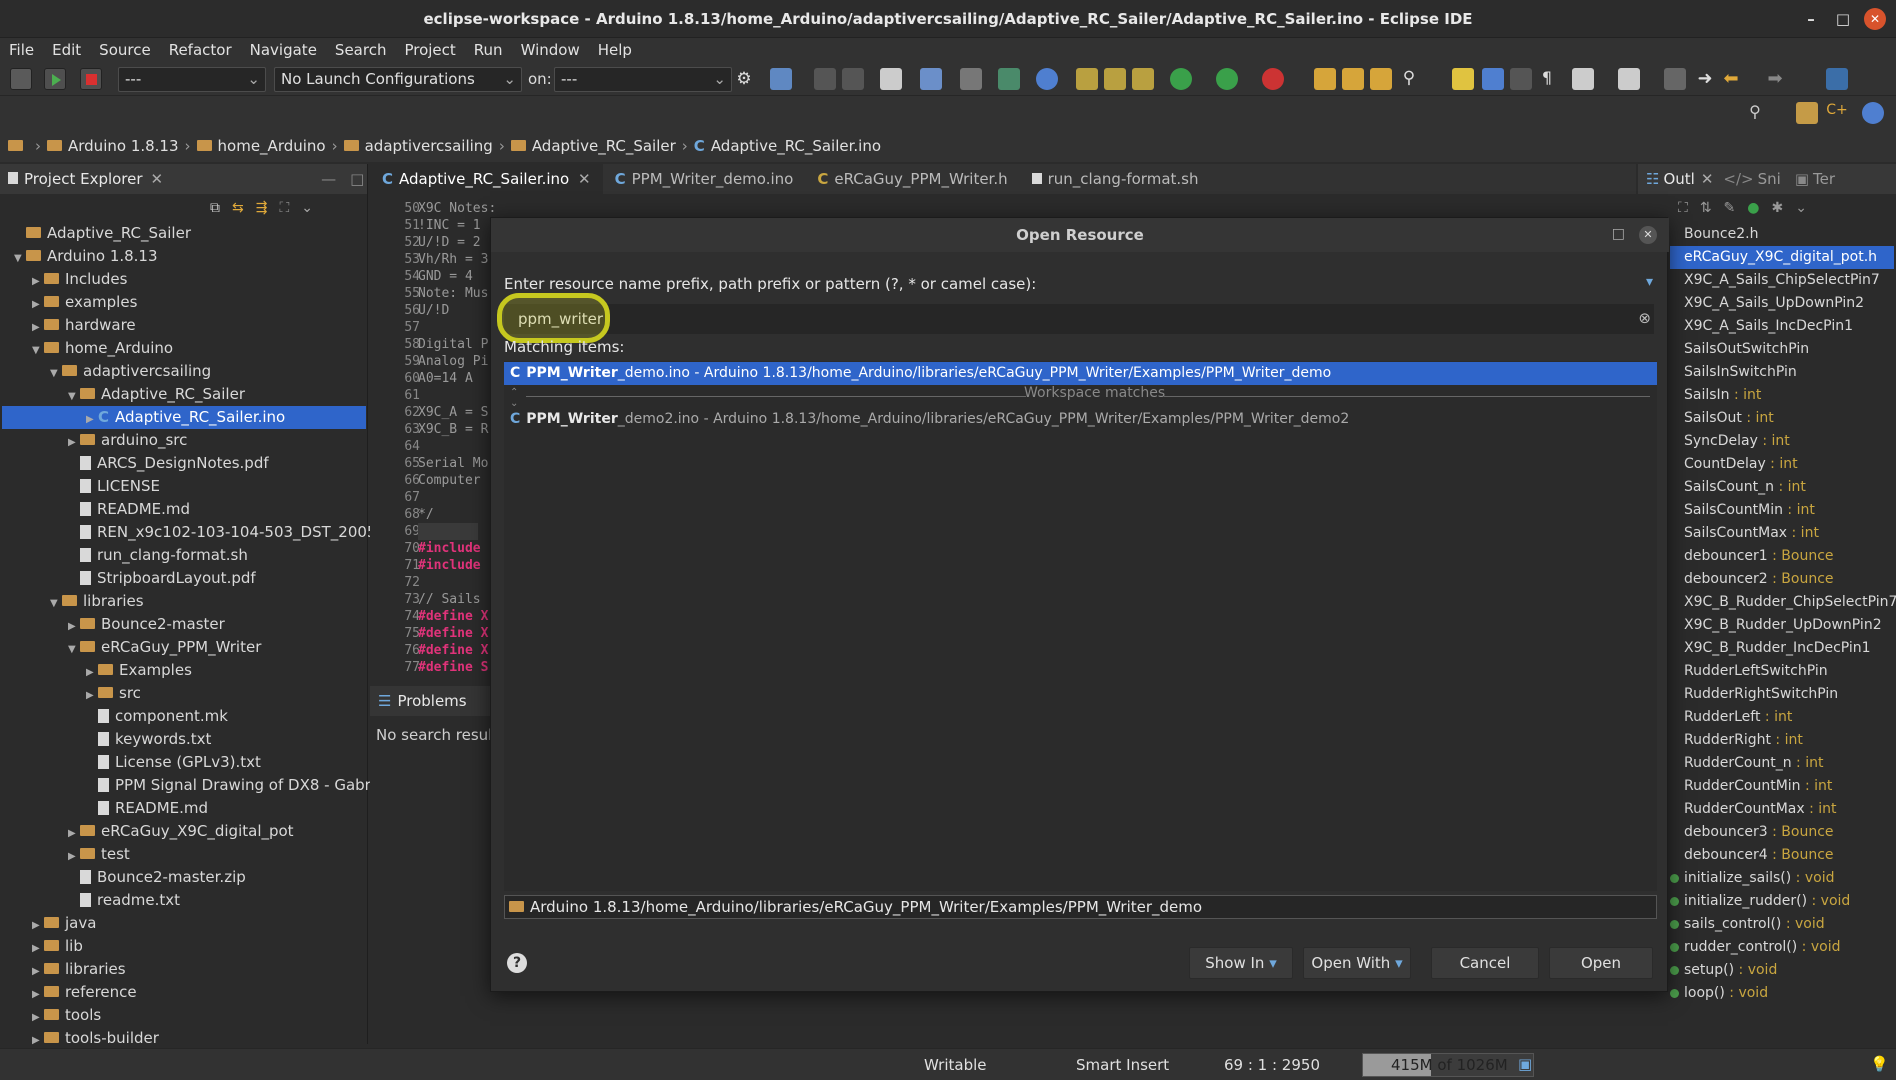 This screenshot has width=1896, height=1080. I want to click on view-menu-icon: ⌄, so click(307, 208).